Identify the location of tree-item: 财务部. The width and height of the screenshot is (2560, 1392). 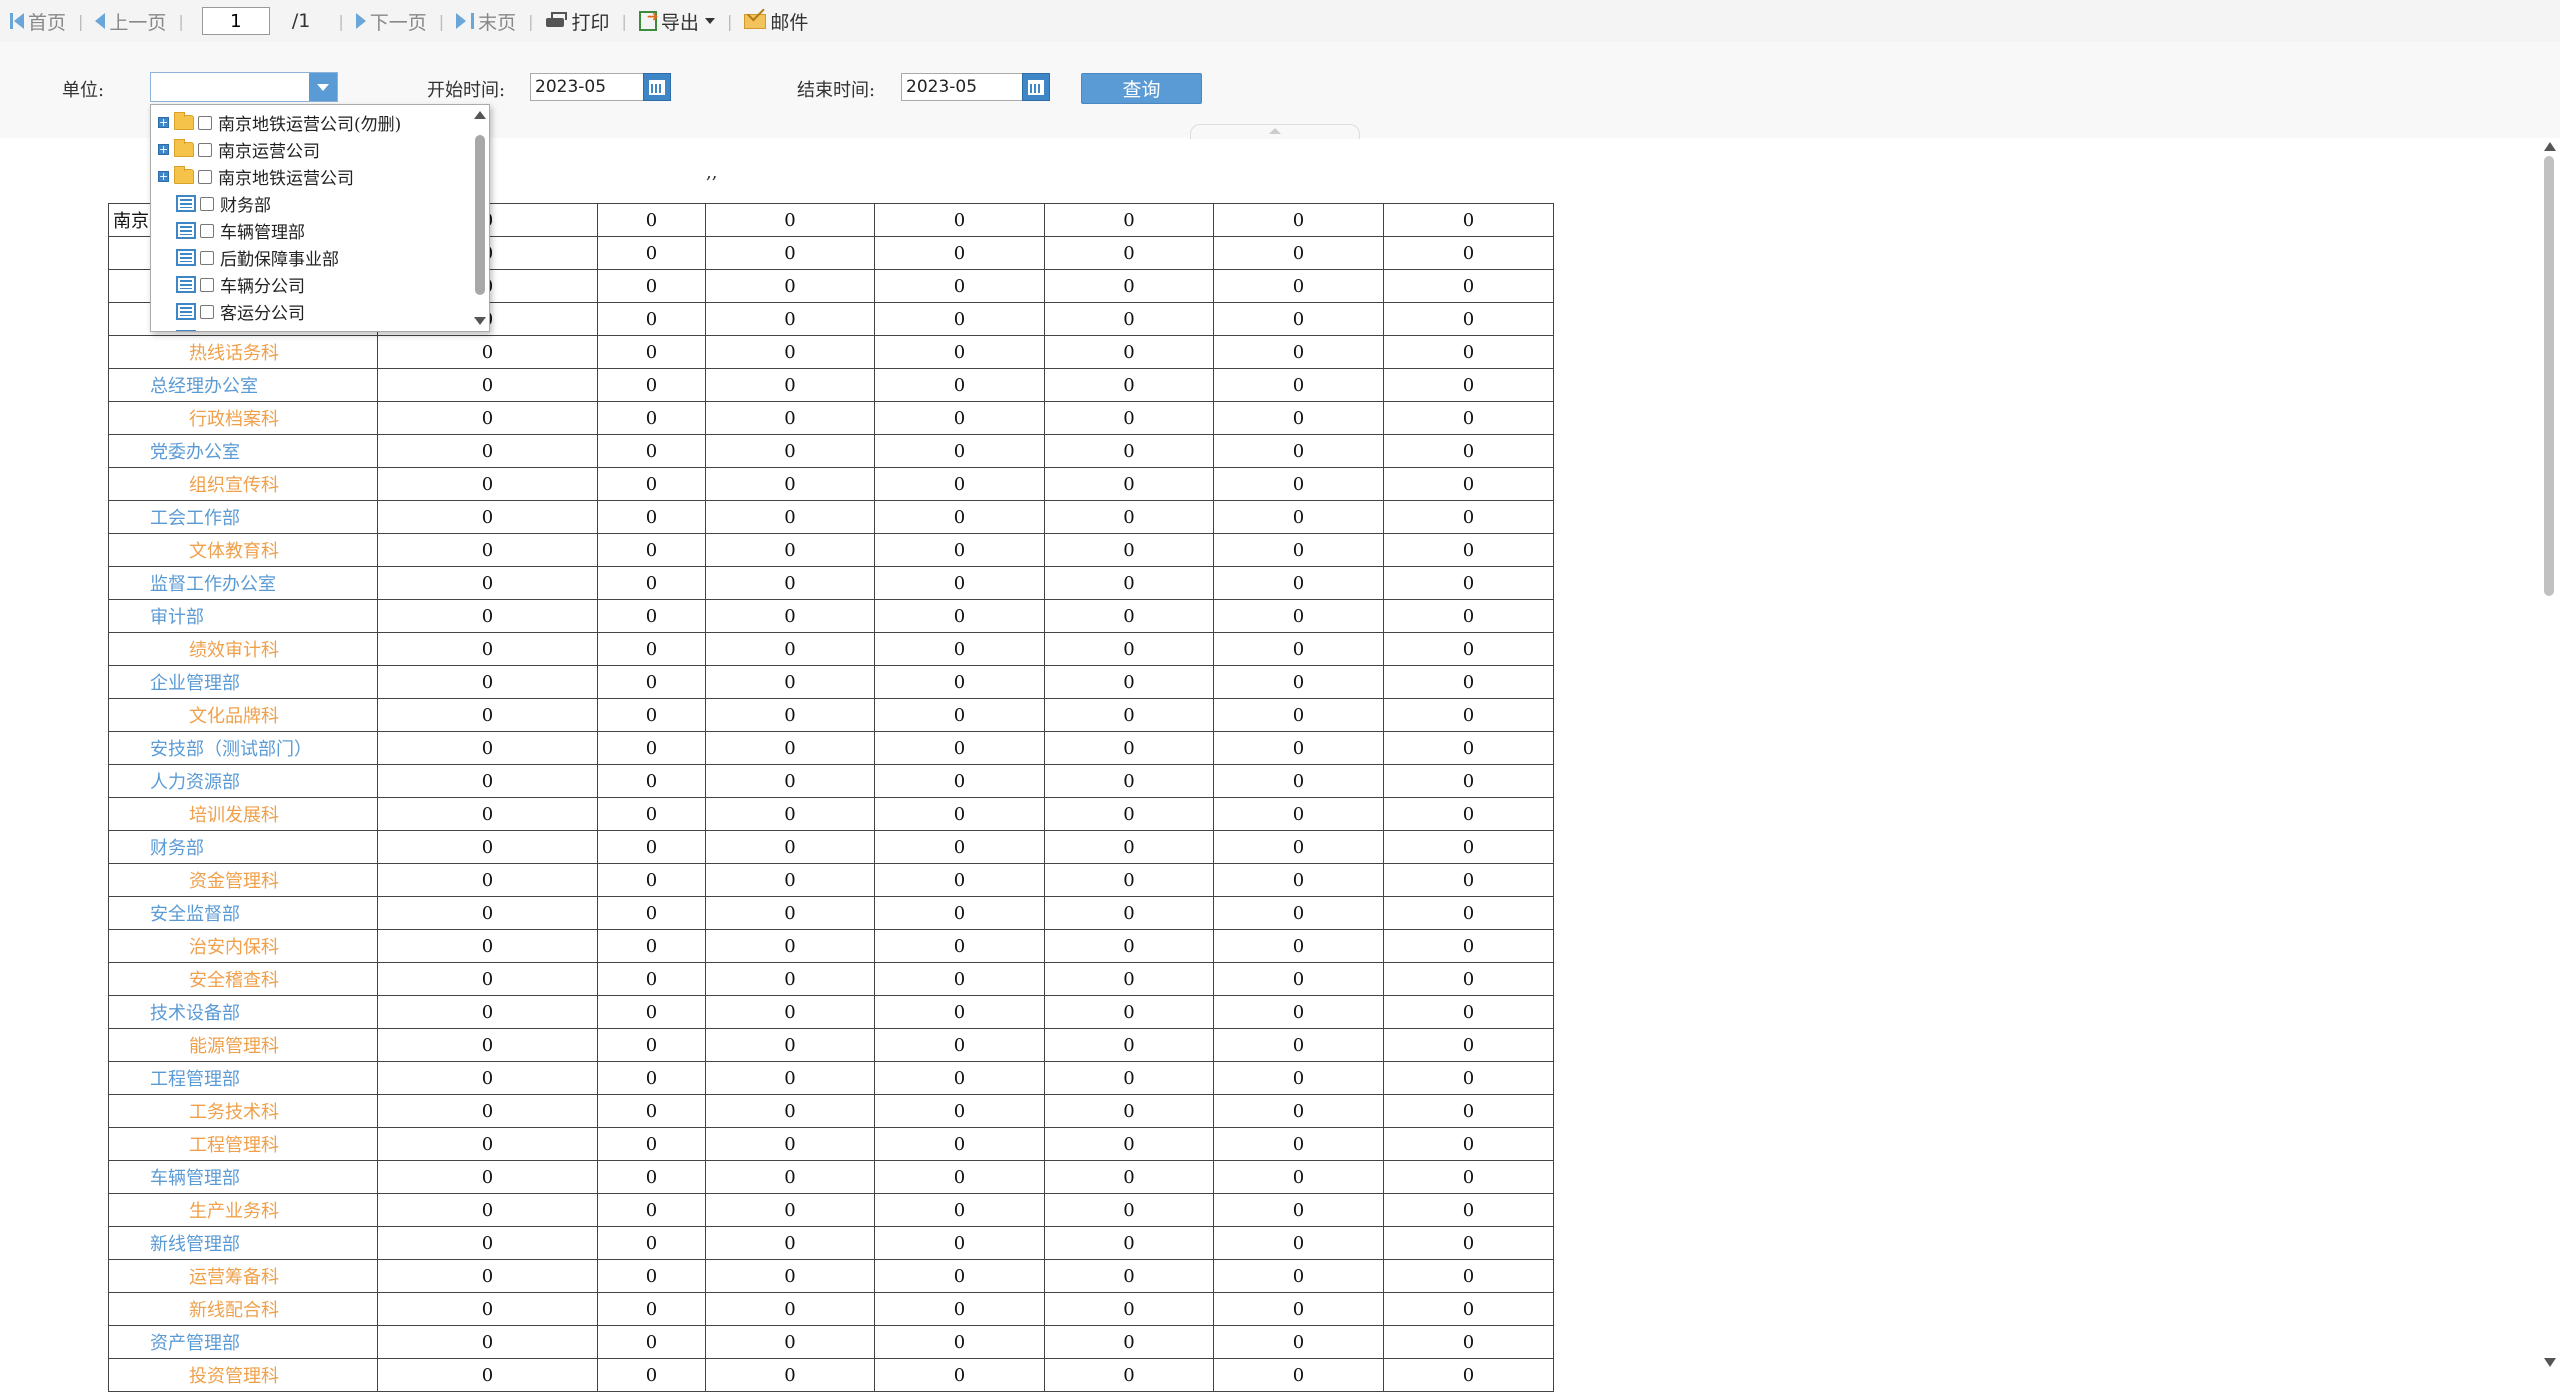
(211, 203).